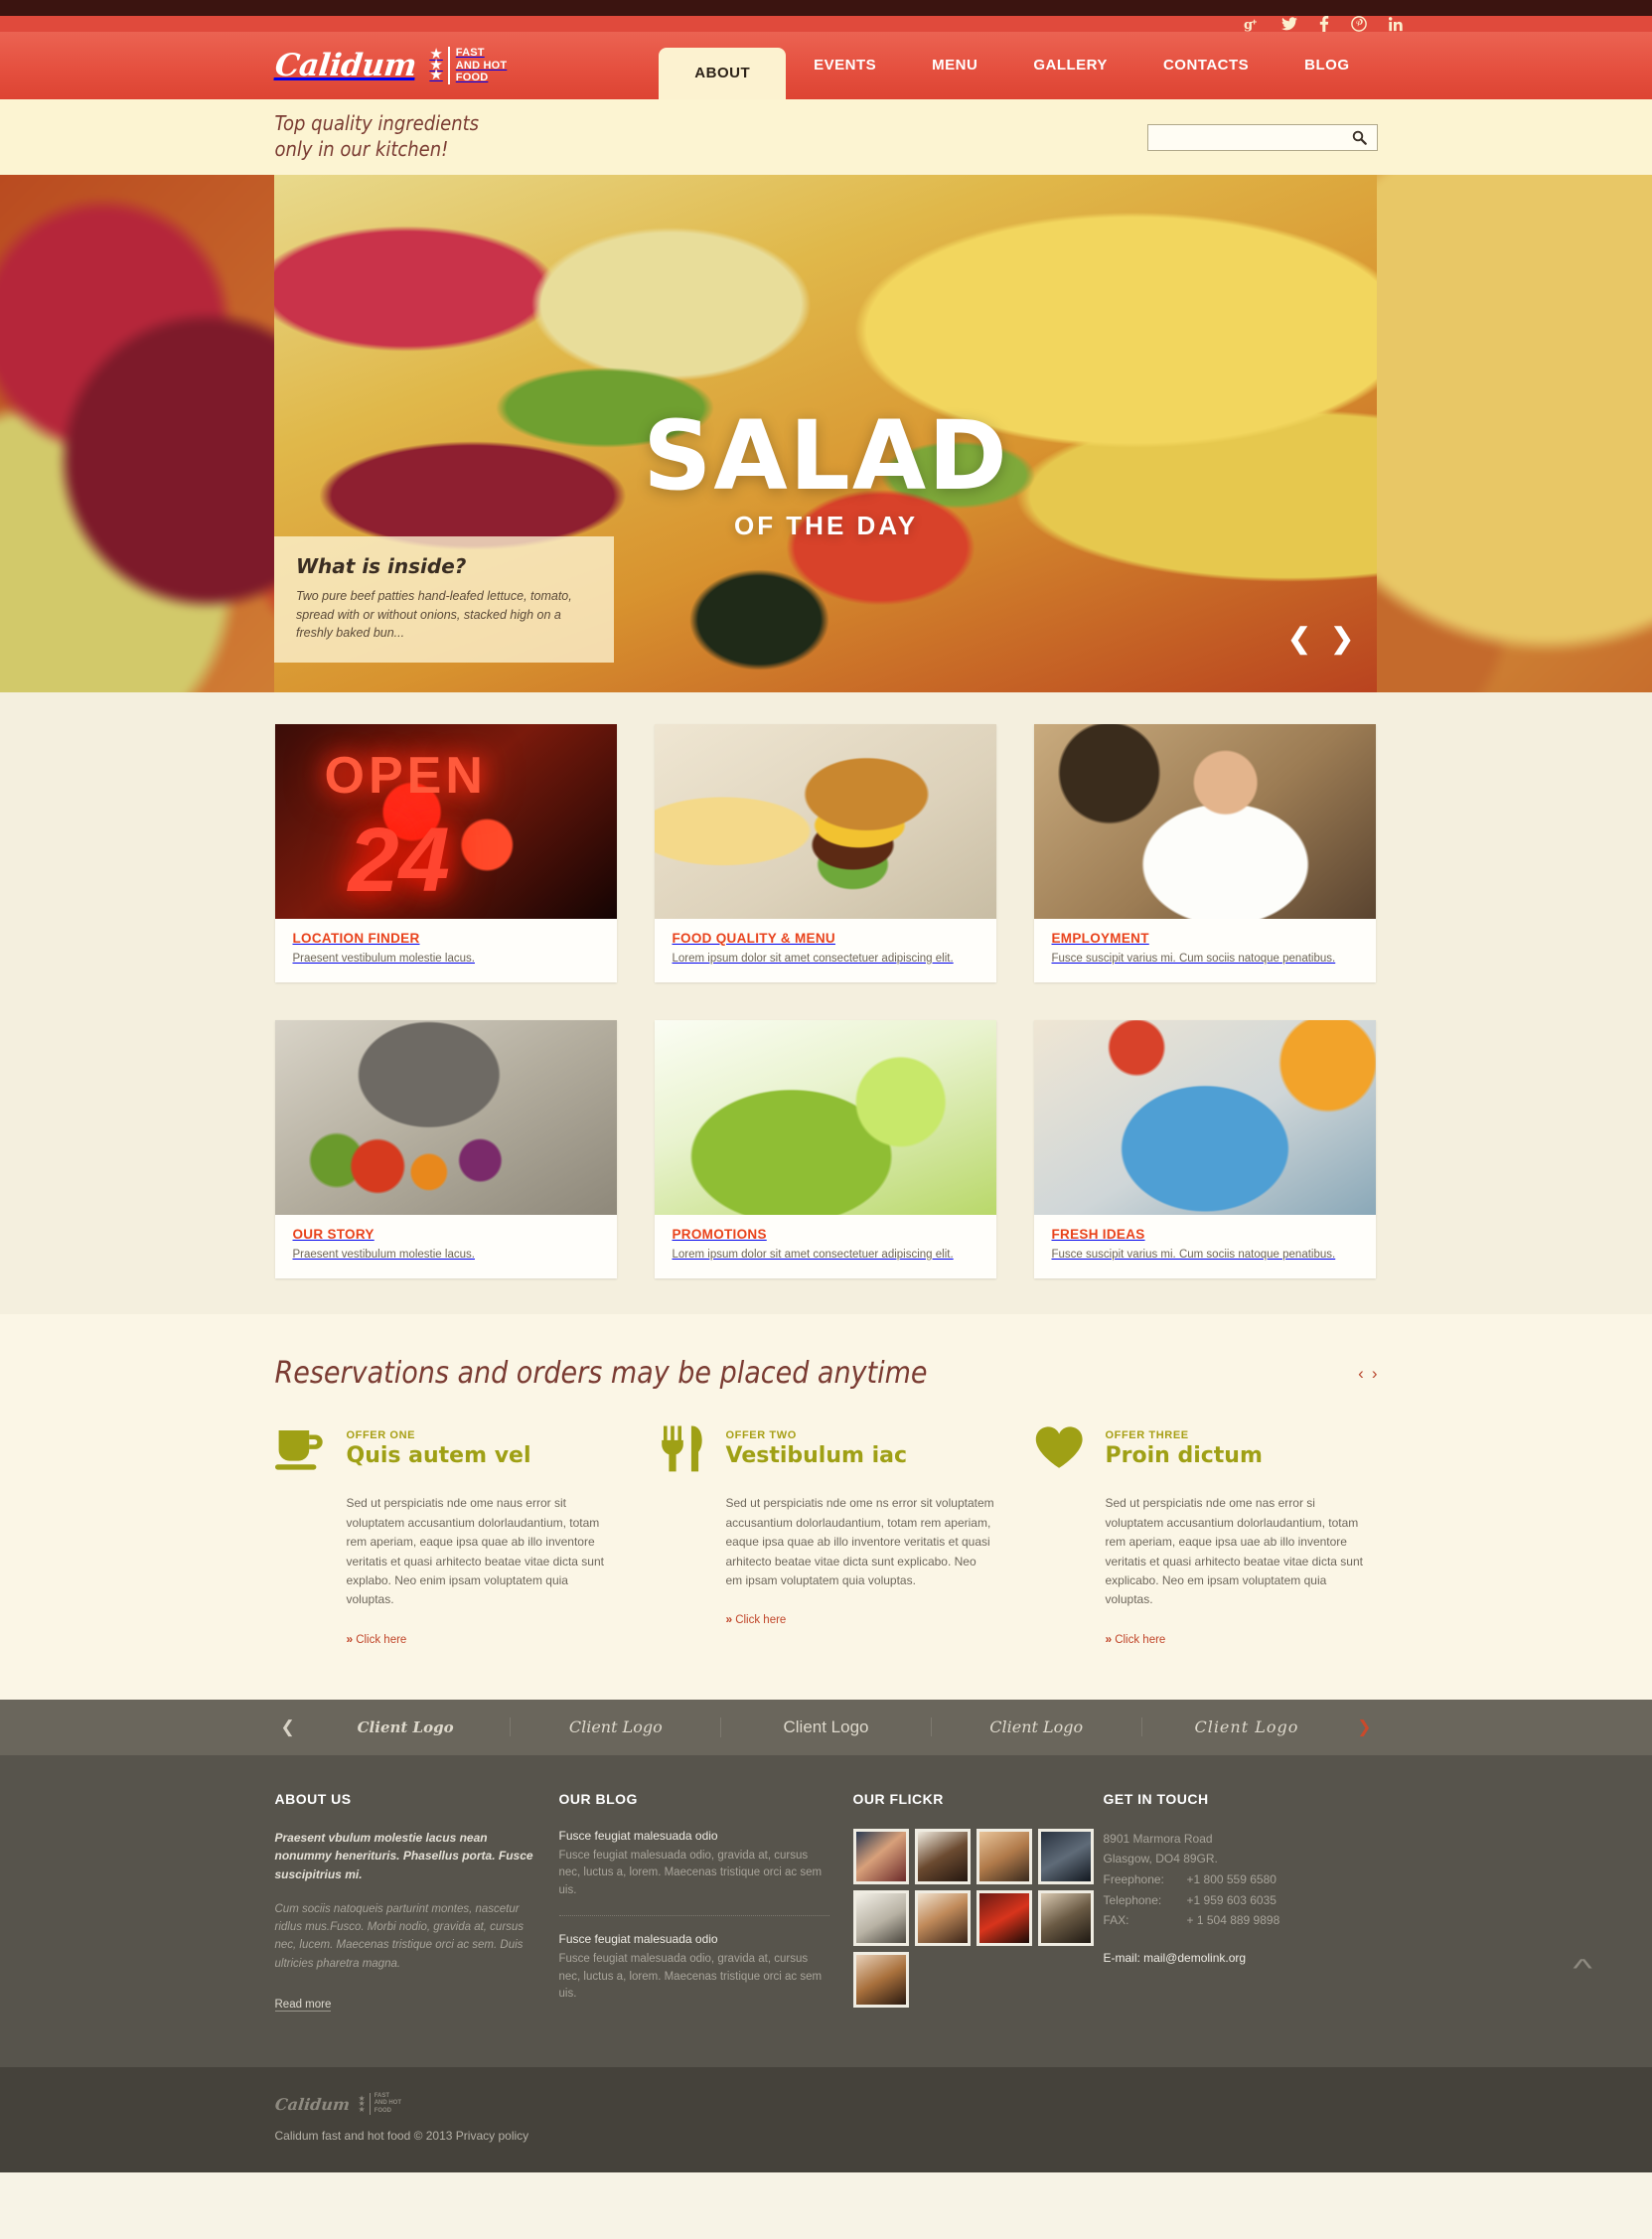 This screenshot has width=1652, height=2239. Describe the element at coordinates (406, 1727) in the screenshot. I see `client-logo-1: Client Logo` at that location.